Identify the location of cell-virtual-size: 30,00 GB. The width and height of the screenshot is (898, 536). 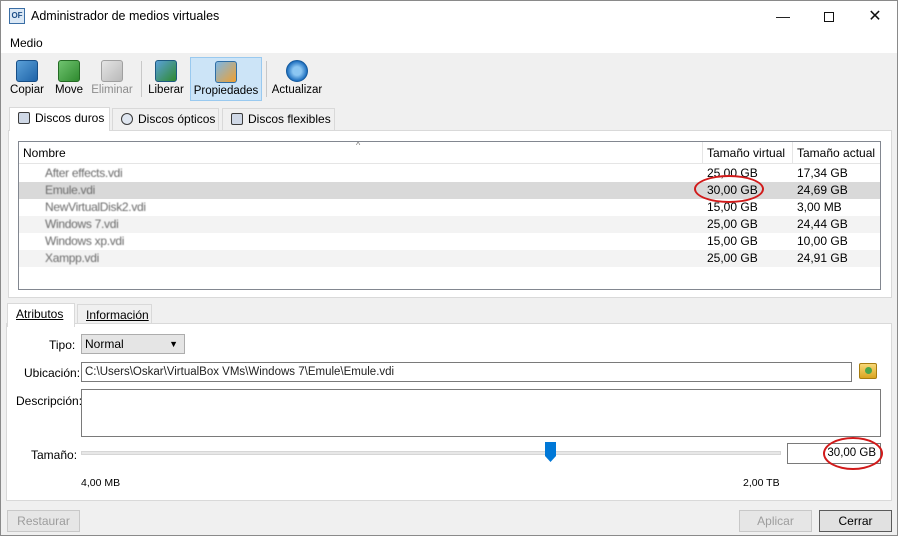
(732, 190).